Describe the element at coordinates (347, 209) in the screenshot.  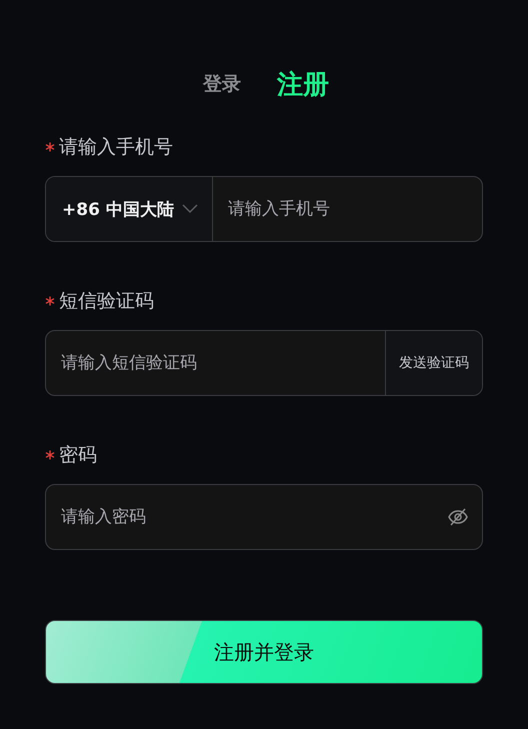
I see `input-field: 请输入手机号` at that location.